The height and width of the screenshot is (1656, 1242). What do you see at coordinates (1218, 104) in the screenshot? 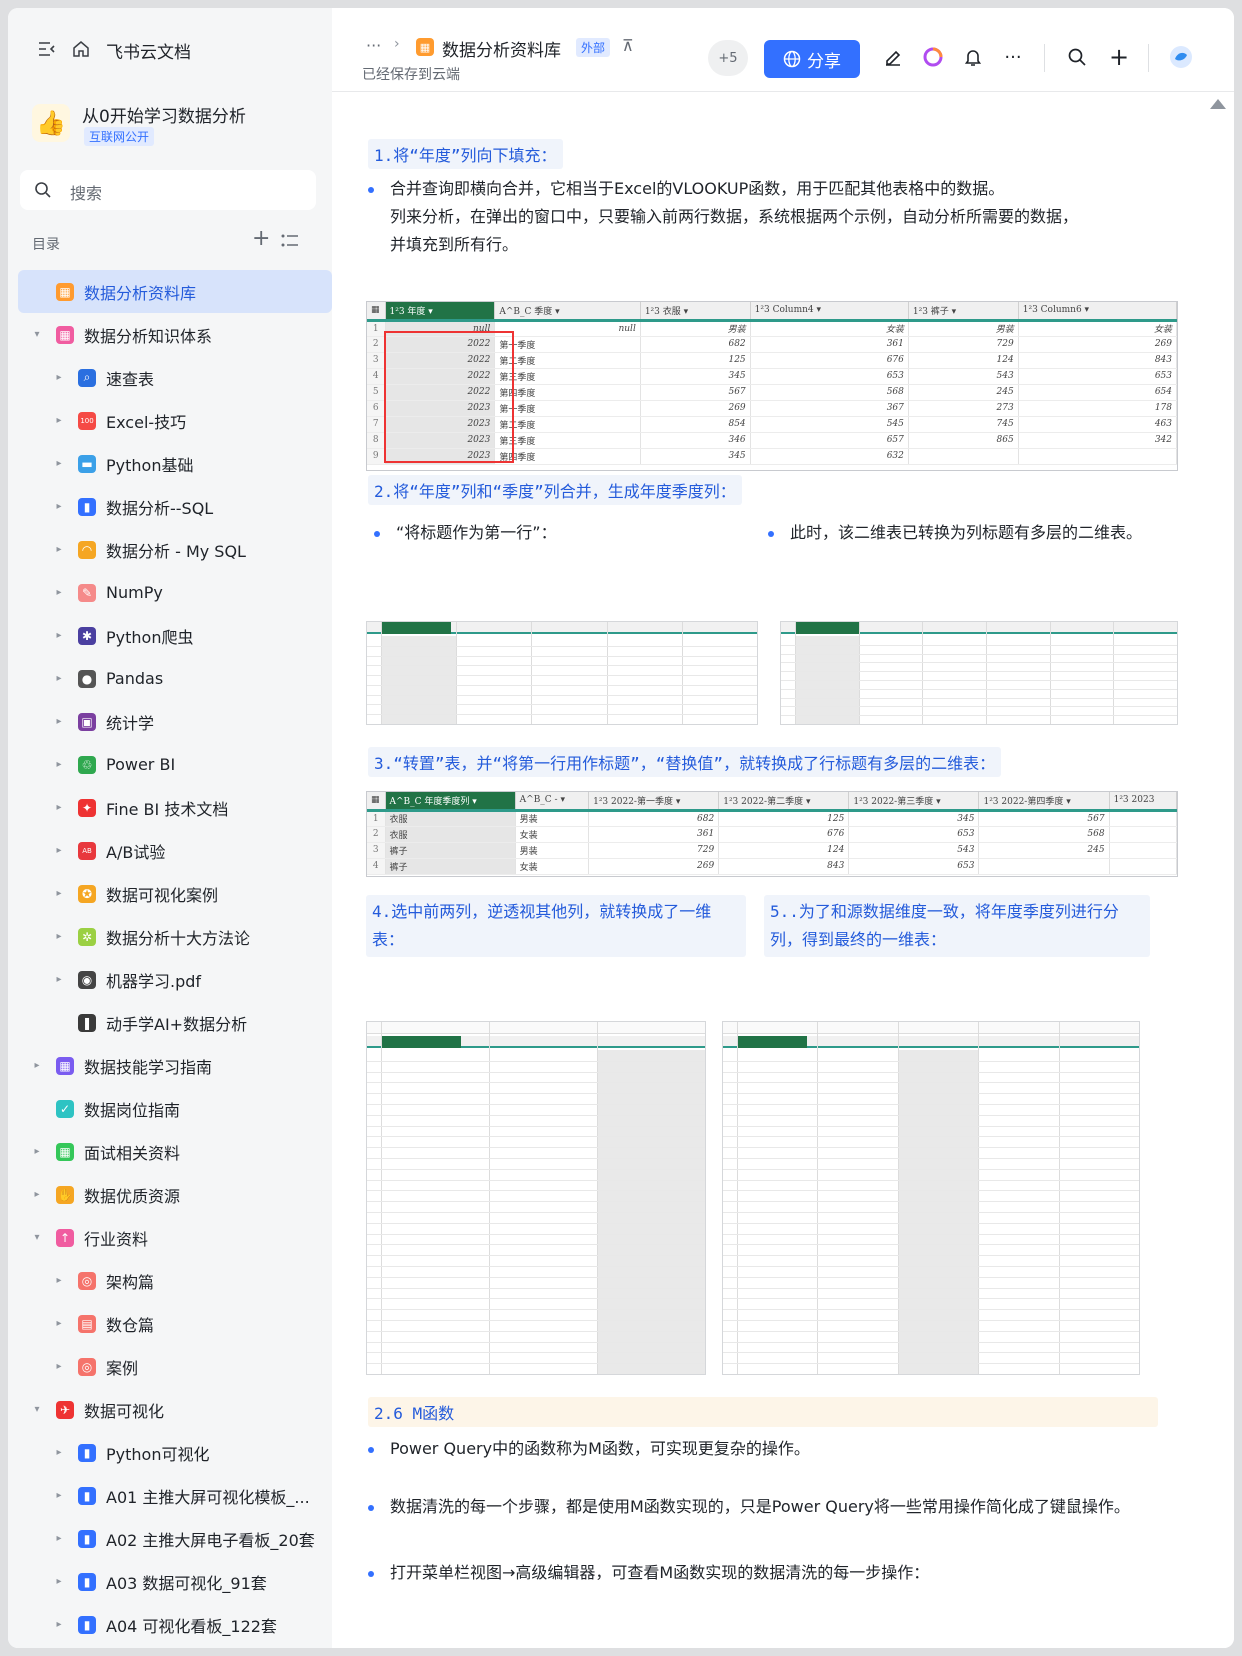
I see `scroll-up-icon` at bounding box center [1218, 104].